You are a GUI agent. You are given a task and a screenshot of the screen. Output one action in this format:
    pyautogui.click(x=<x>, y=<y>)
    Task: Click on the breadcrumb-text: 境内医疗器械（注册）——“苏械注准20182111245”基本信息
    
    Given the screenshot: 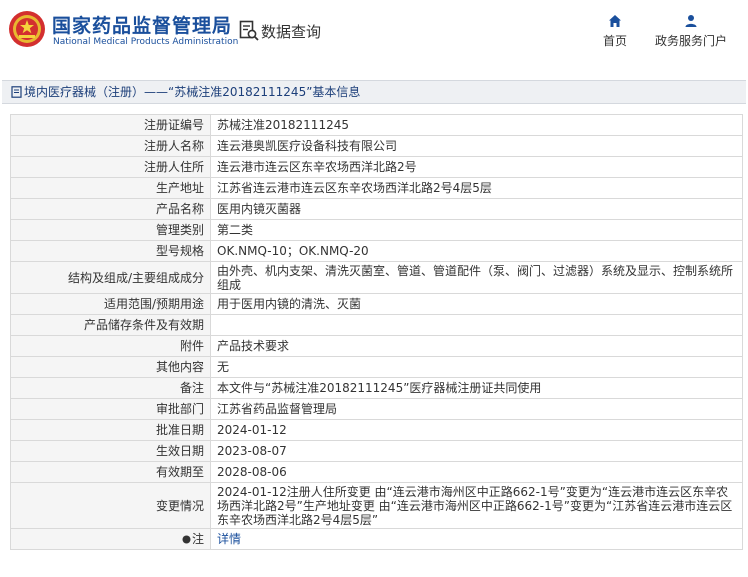 What is the action you would take?
    pyautogui.click(x=192, y=92)
    